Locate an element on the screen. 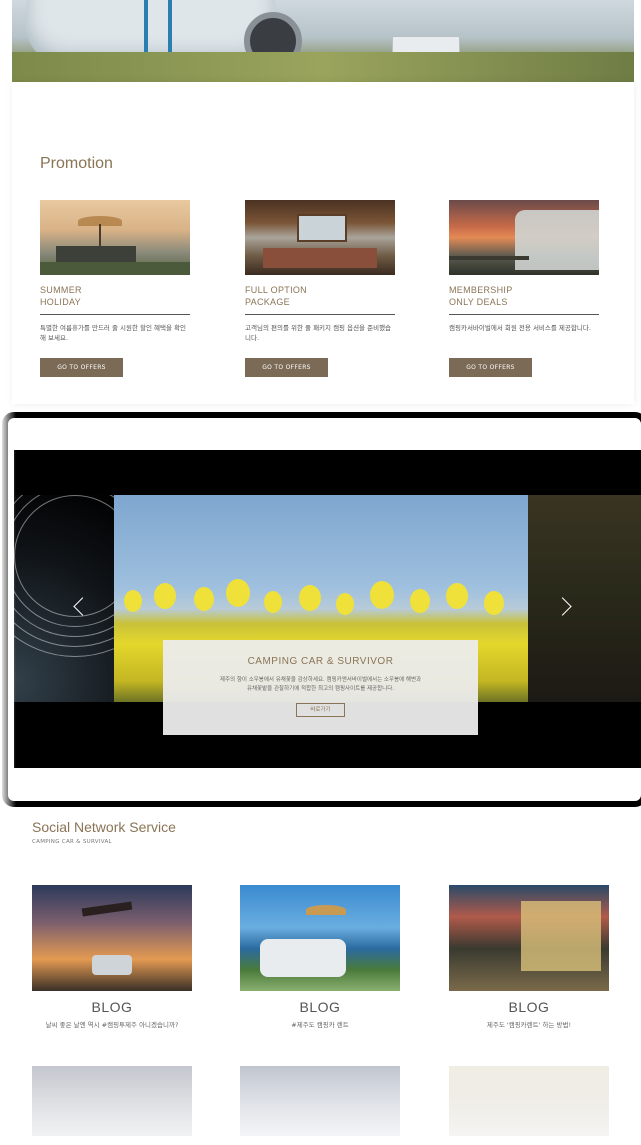  blog-post-desc-2: #제주도 캠핑카 렌트 is located at coordinates (320, 1025).